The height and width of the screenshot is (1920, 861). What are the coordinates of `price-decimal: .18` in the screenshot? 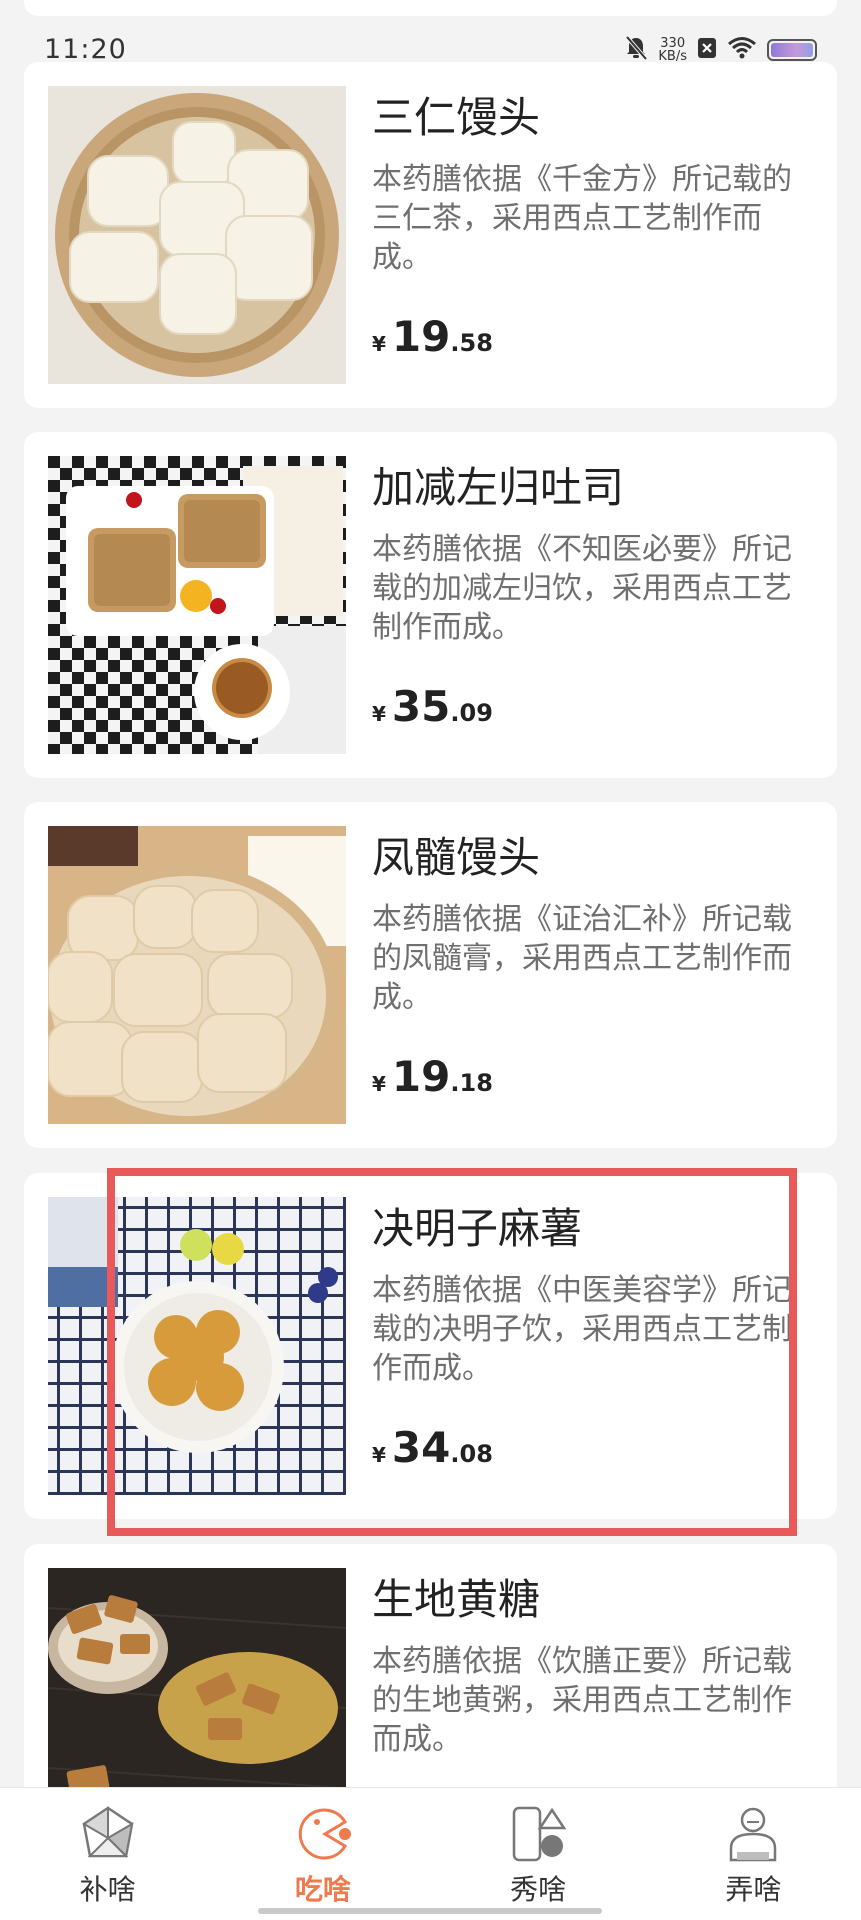 It's located at (471, 1083).